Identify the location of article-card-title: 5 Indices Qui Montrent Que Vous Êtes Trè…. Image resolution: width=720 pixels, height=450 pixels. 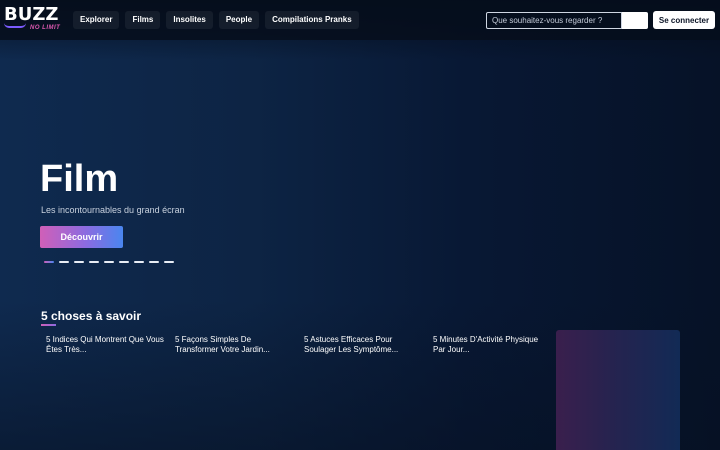
(105, 344).